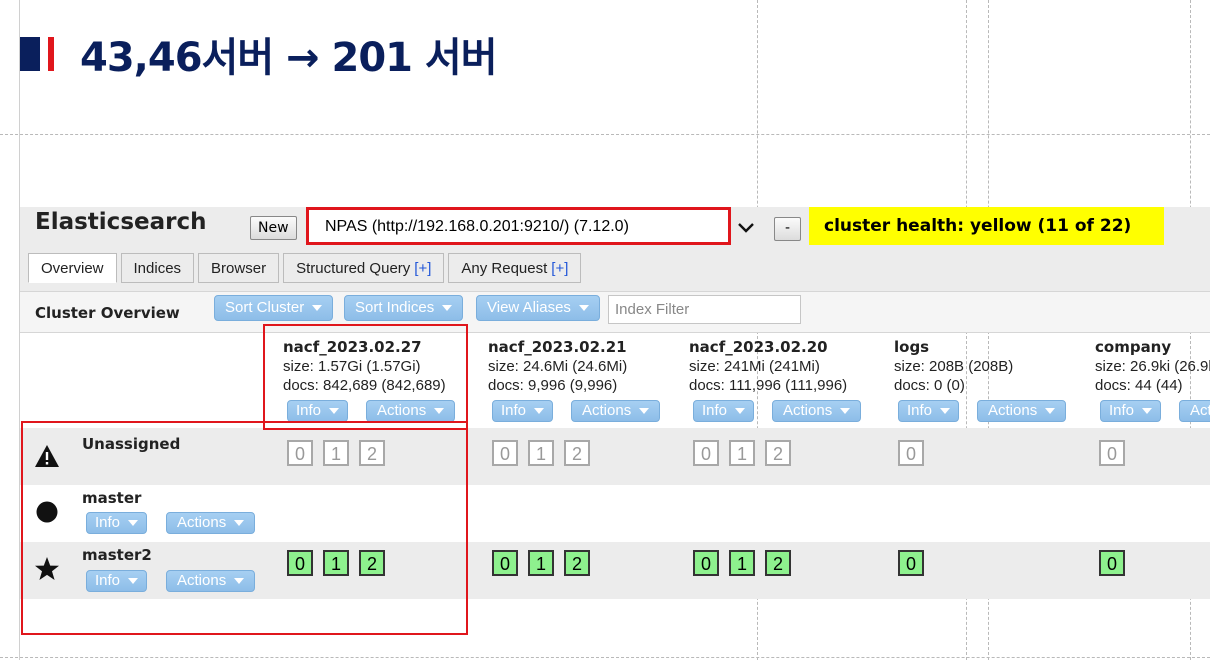 This screenshot has height=660, width=1210. What do you see at coordinates (107, 313) in the screenshot?
I see `cluster-overview-heading: Cluster Overview` at bounding box center [107, 313].